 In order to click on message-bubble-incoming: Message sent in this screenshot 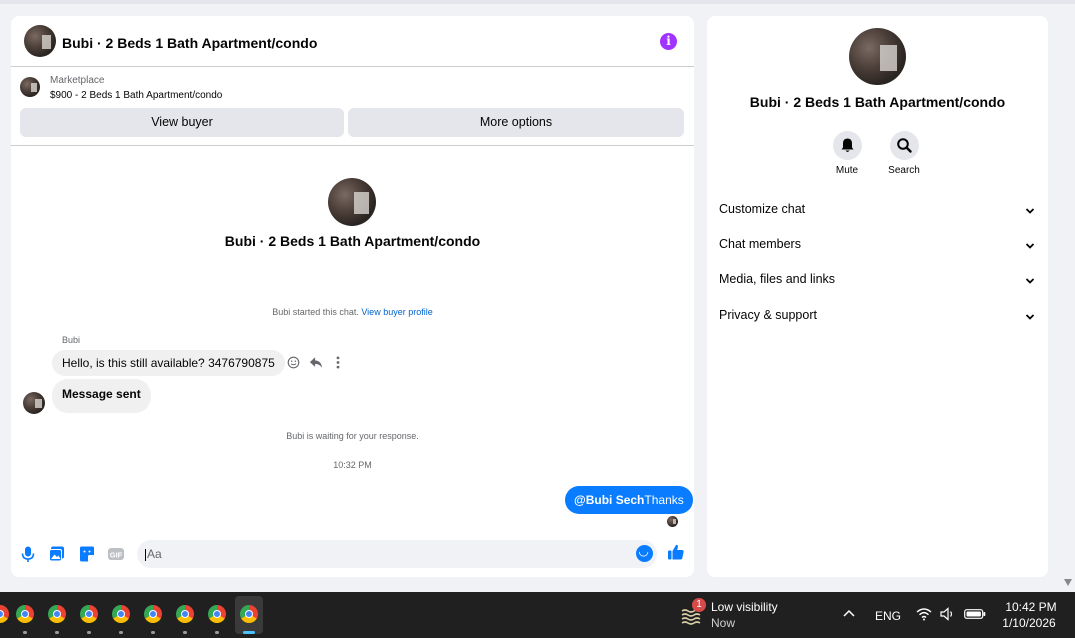, I will do `click(101, 396)`.